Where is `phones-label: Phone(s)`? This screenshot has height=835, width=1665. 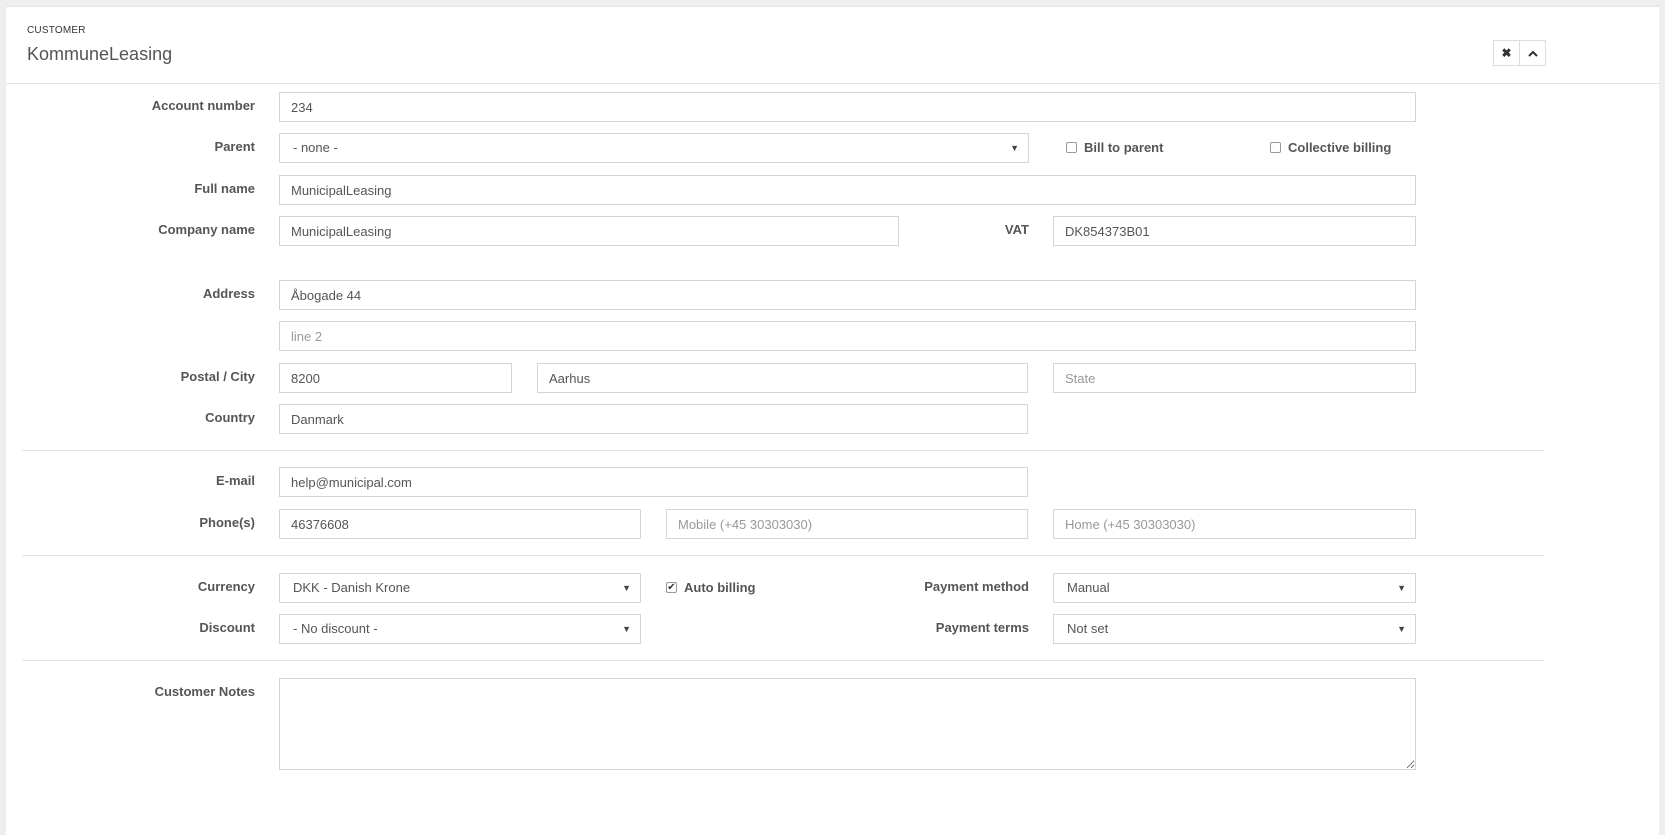 phones-label: Phone(s) is located at coordinates (227, 522).